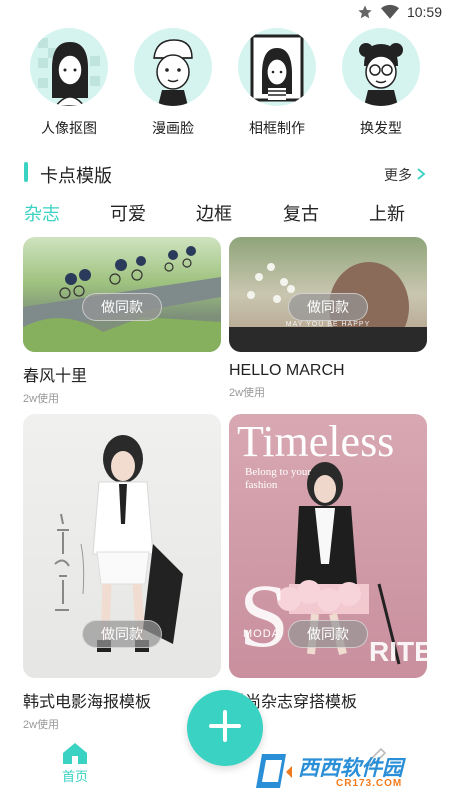 The image size is (450, 800). I want to click on nav-home: 首页, so click(75, 763).